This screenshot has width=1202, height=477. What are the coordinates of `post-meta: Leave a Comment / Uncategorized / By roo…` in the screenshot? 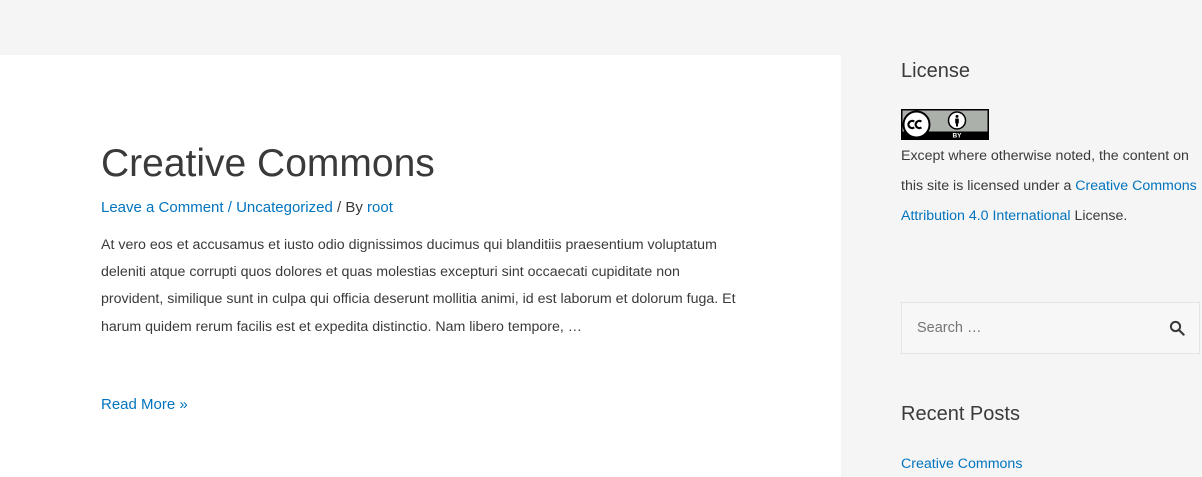 It's located at (247, 208).